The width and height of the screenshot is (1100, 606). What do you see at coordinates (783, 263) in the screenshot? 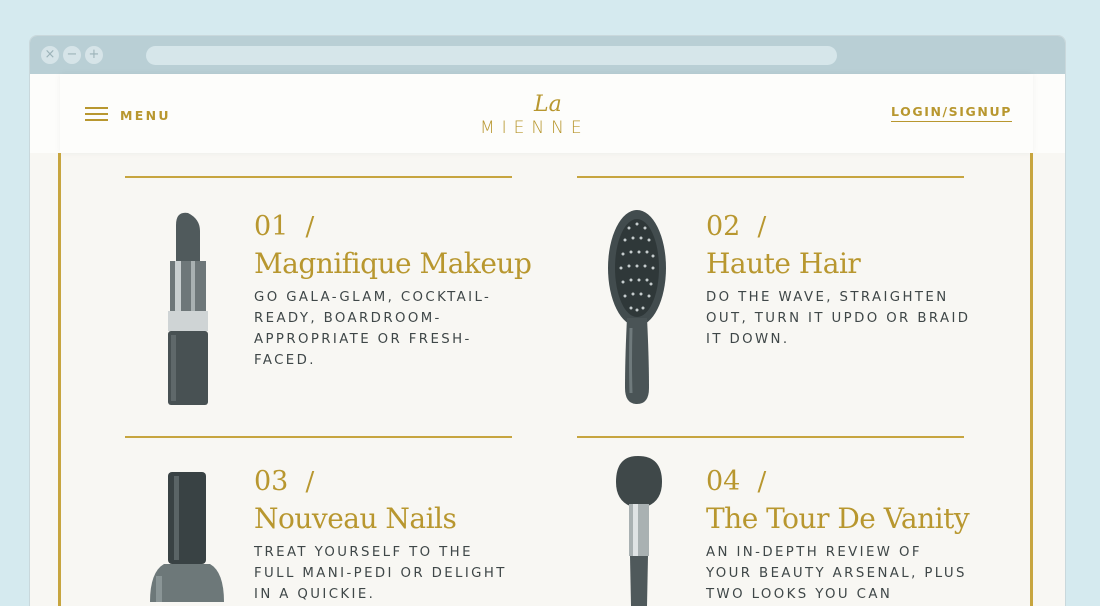
I see `category-title-hair: Haute Hair` at bounding box center [783, 263].